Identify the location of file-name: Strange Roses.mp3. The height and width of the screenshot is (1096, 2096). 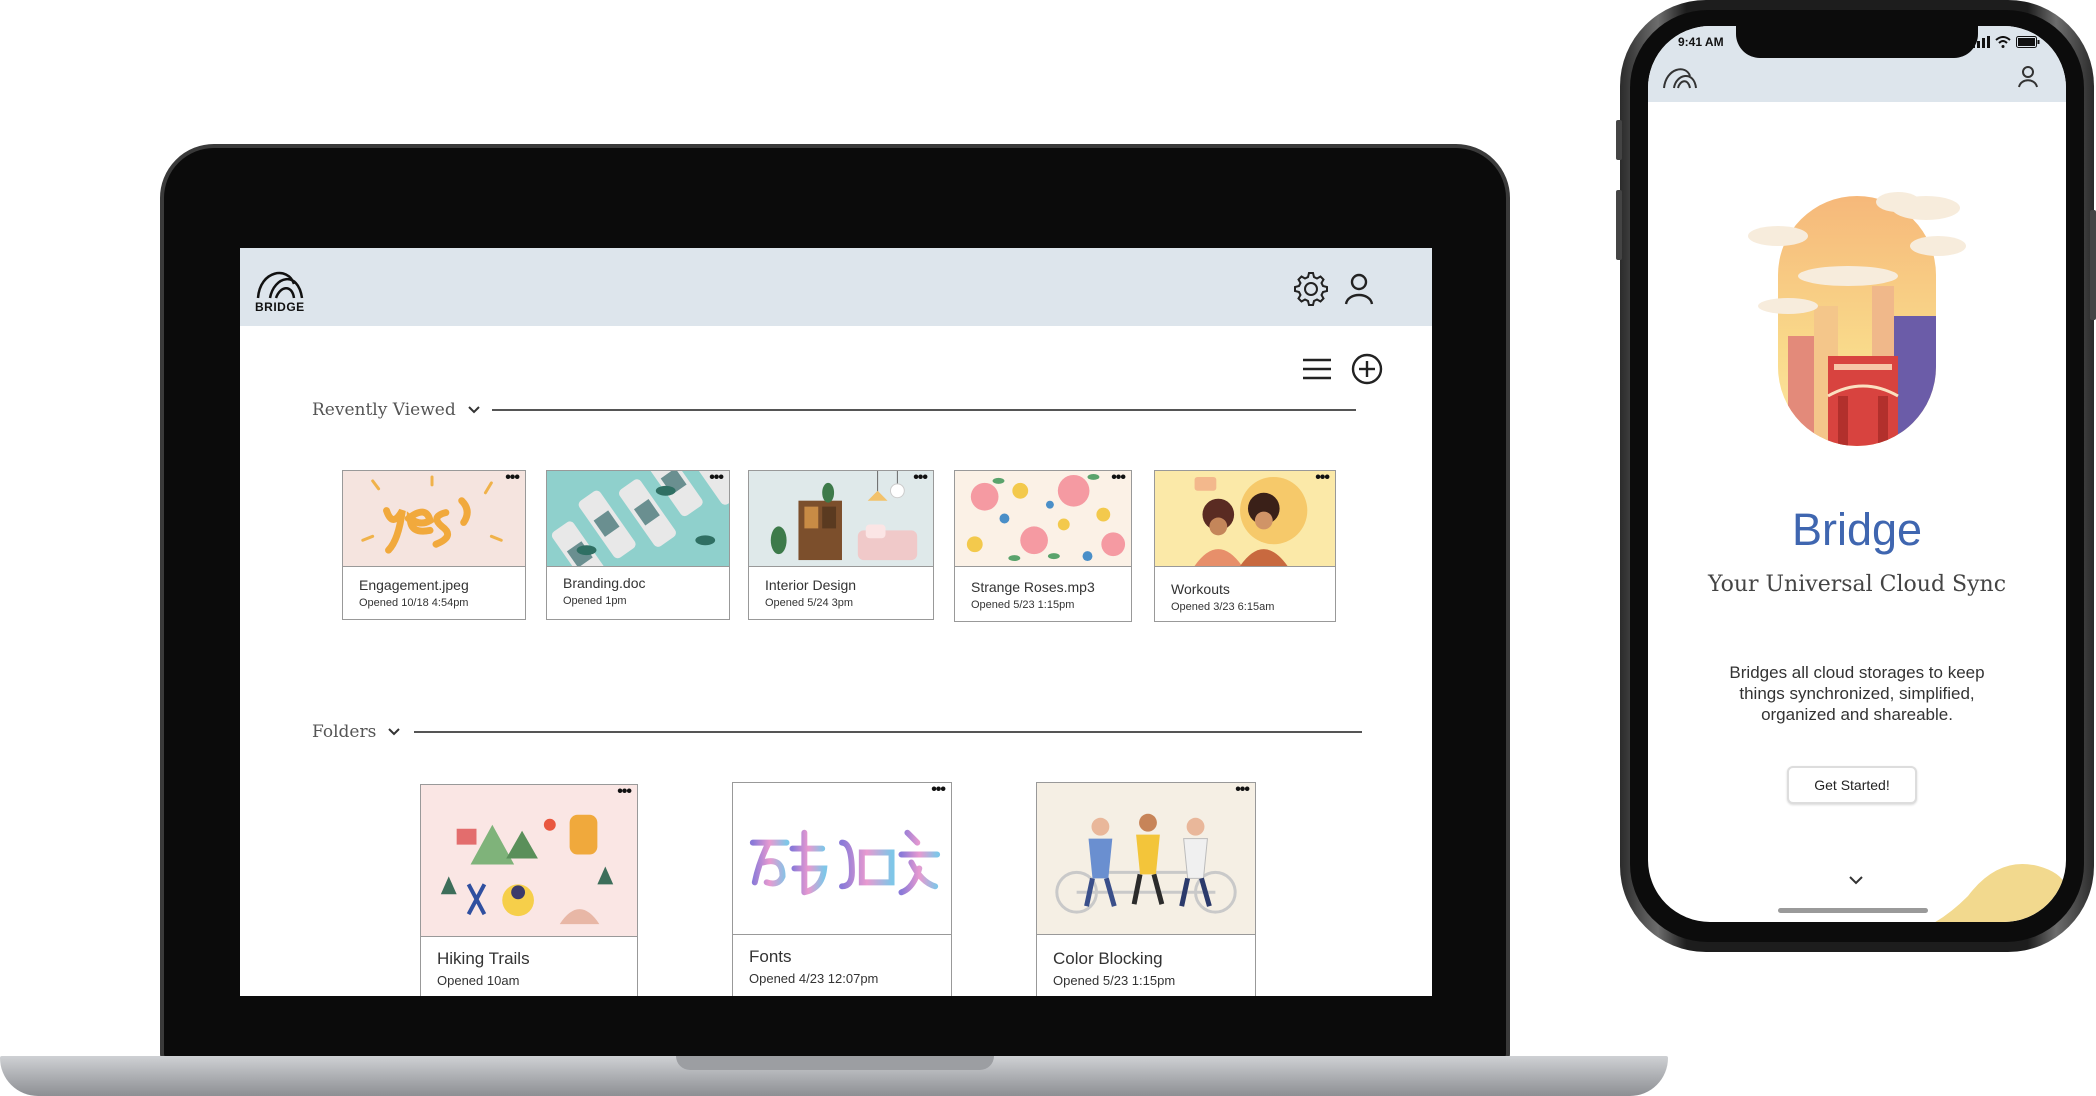
(1033, 587).